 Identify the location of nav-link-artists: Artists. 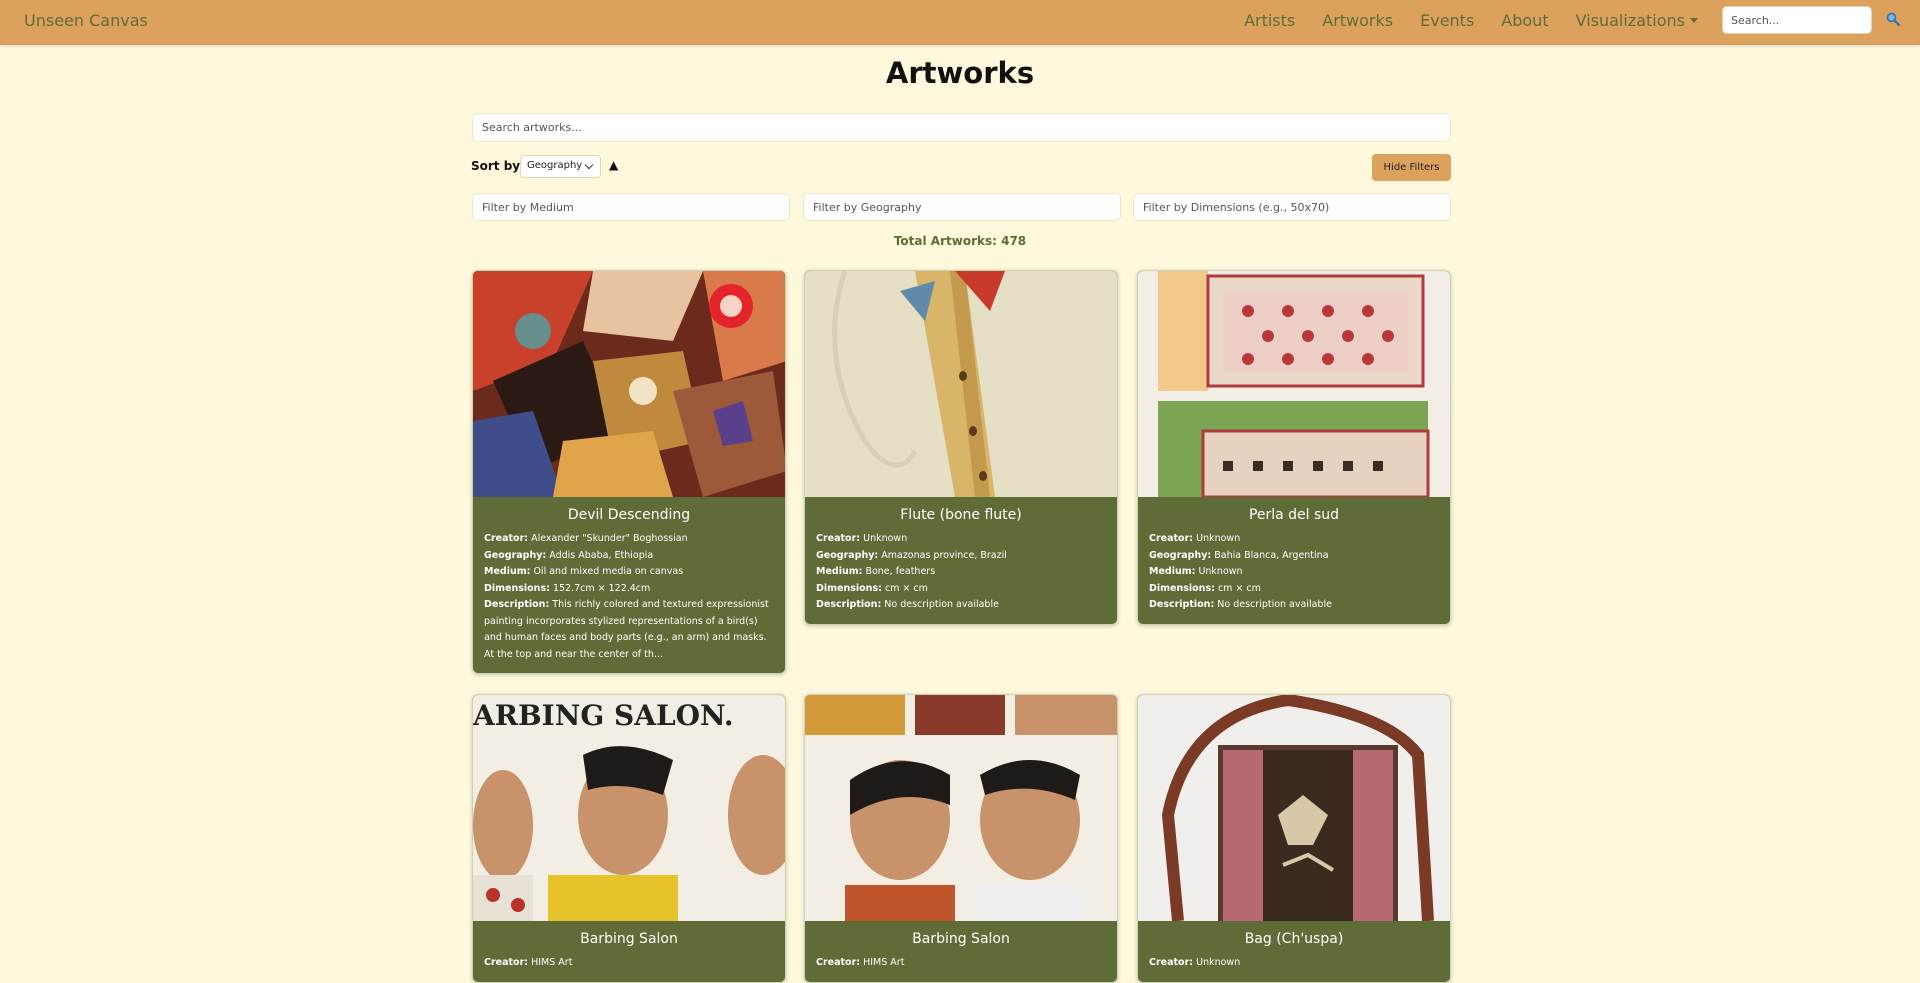
(1269, 20).